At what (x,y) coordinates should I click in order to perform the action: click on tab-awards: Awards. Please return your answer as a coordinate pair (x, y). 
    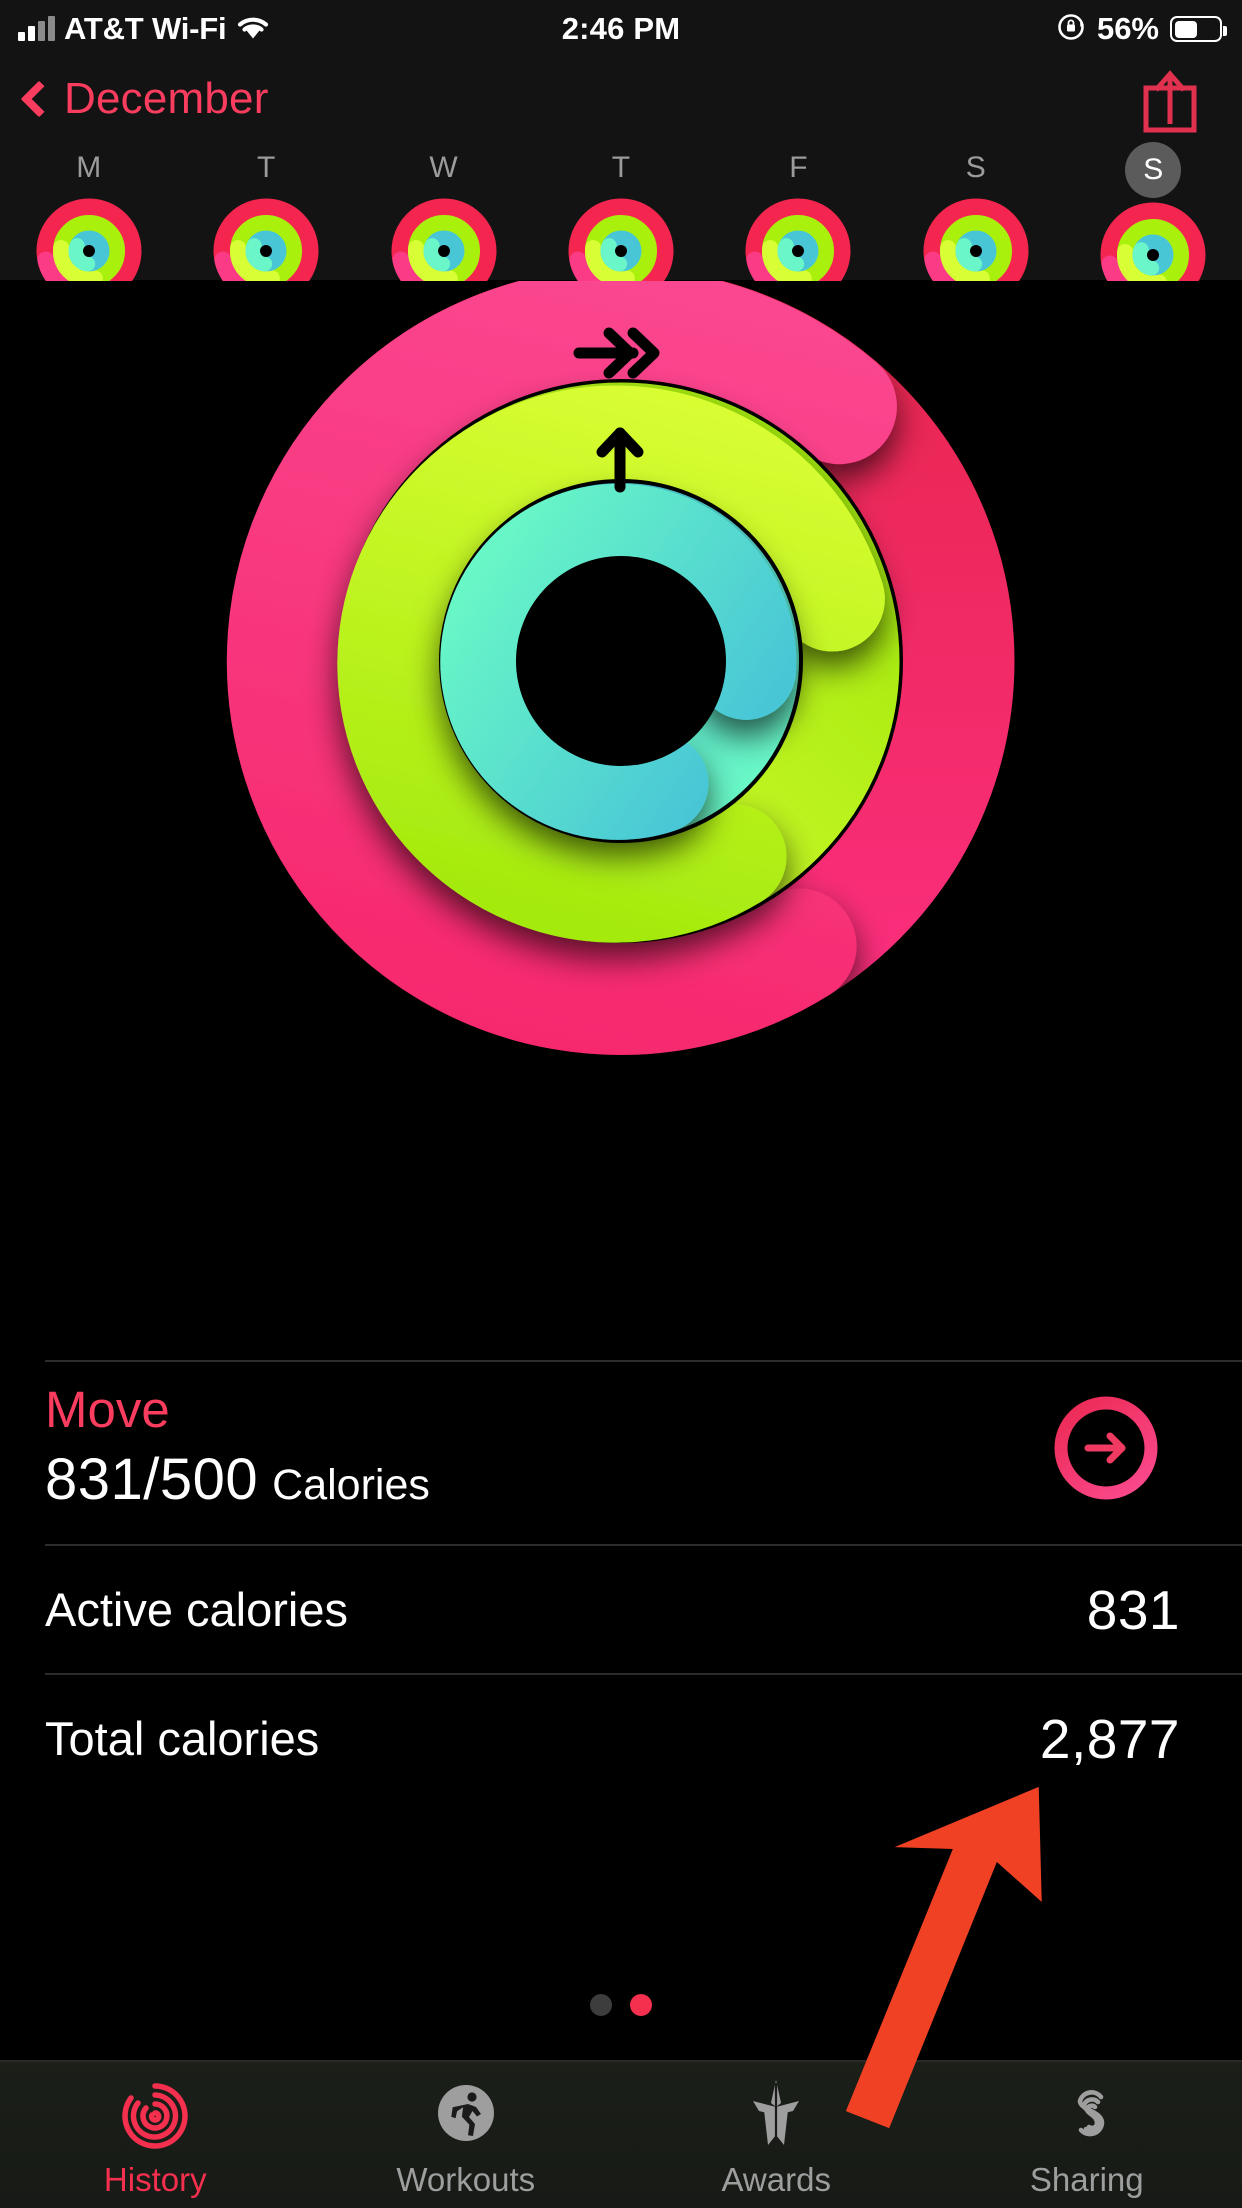
    Looking at the image, I should click on (776, 2135).